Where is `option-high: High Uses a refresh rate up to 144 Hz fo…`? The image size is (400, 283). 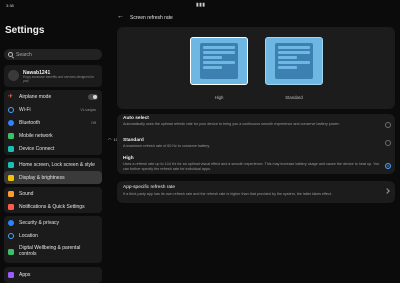 option-high: High Uses a refresh rate up to 144 Hz fo… is located at coordinates (254, 163).